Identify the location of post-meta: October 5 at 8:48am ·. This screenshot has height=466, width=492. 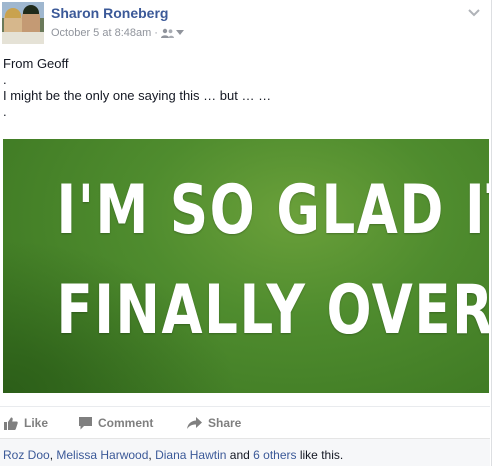
(117, 33).